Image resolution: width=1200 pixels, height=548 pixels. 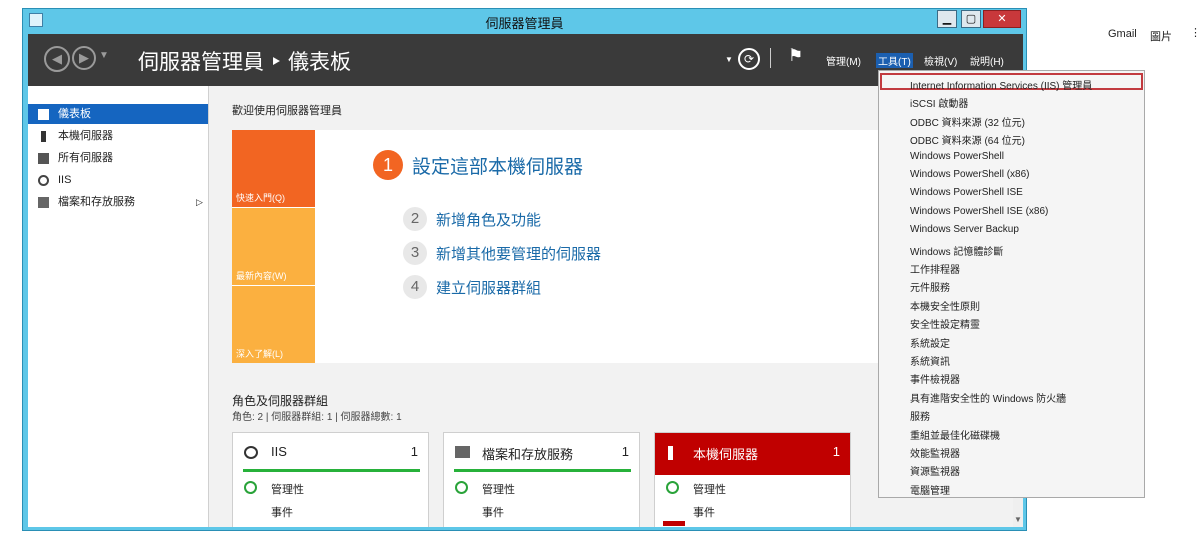 I want to click on sidebar-item-all-servers: 所有伺服器, so click(x=118, y=158).